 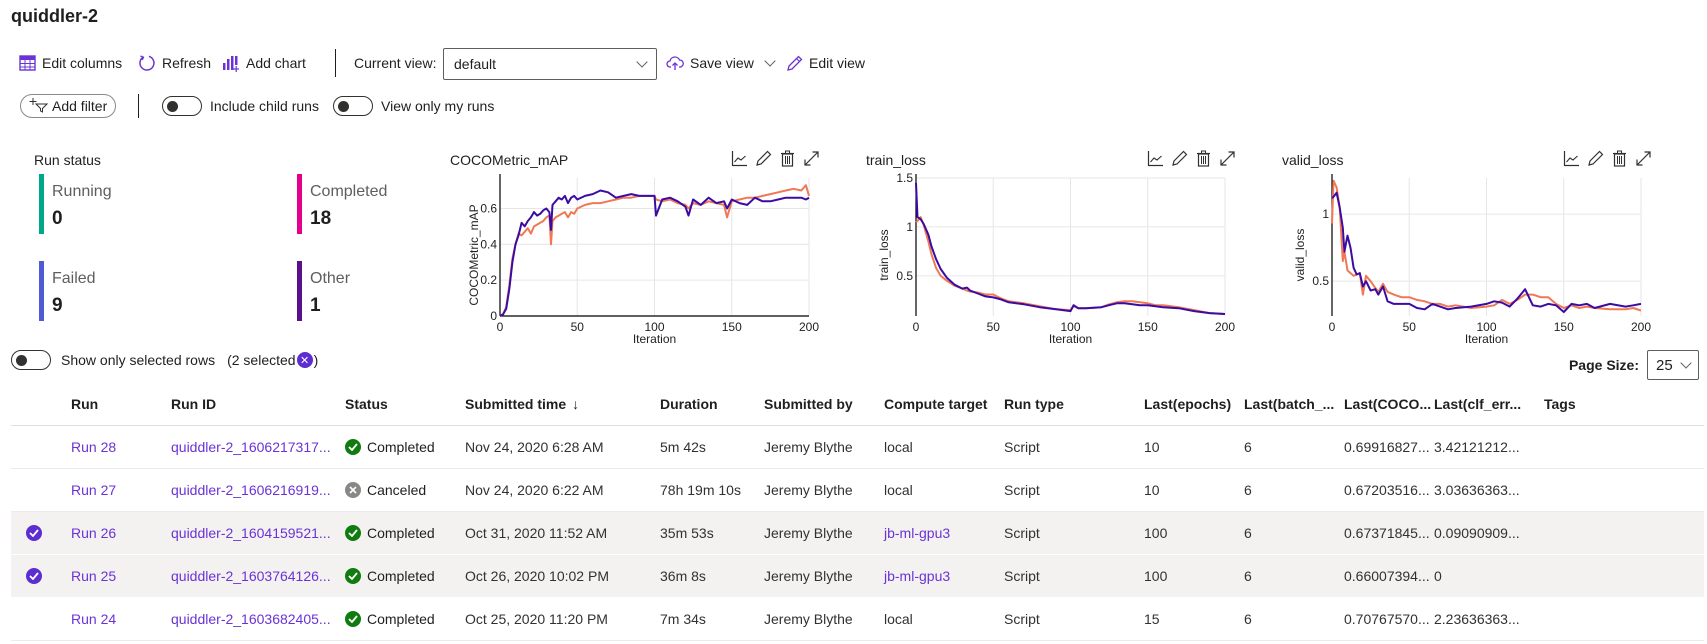 What do you see at coordinates (935, 404) in the screenshot?
I see `column-header-compute-target: Compute target` at bounding box center [935, 404].